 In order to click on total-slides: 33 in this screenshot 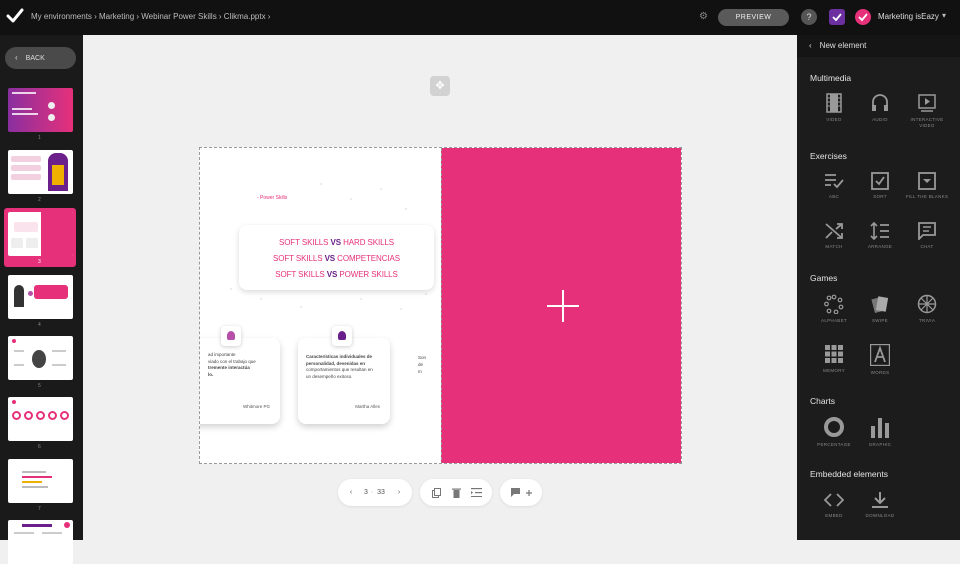, I will do `click(381, 492)`.